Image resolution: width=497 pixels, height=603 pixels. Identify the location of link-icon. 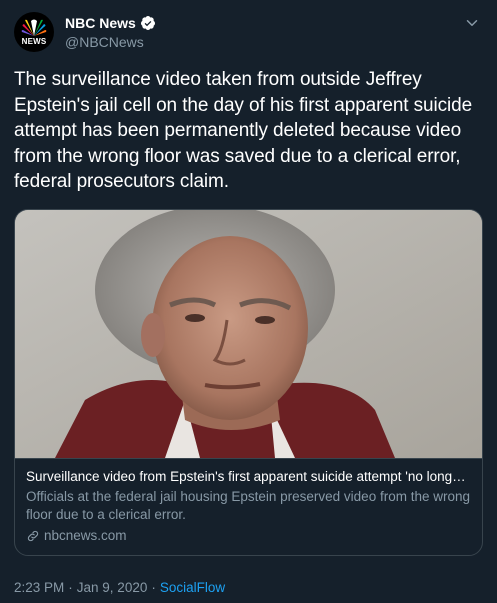
(33, 535).